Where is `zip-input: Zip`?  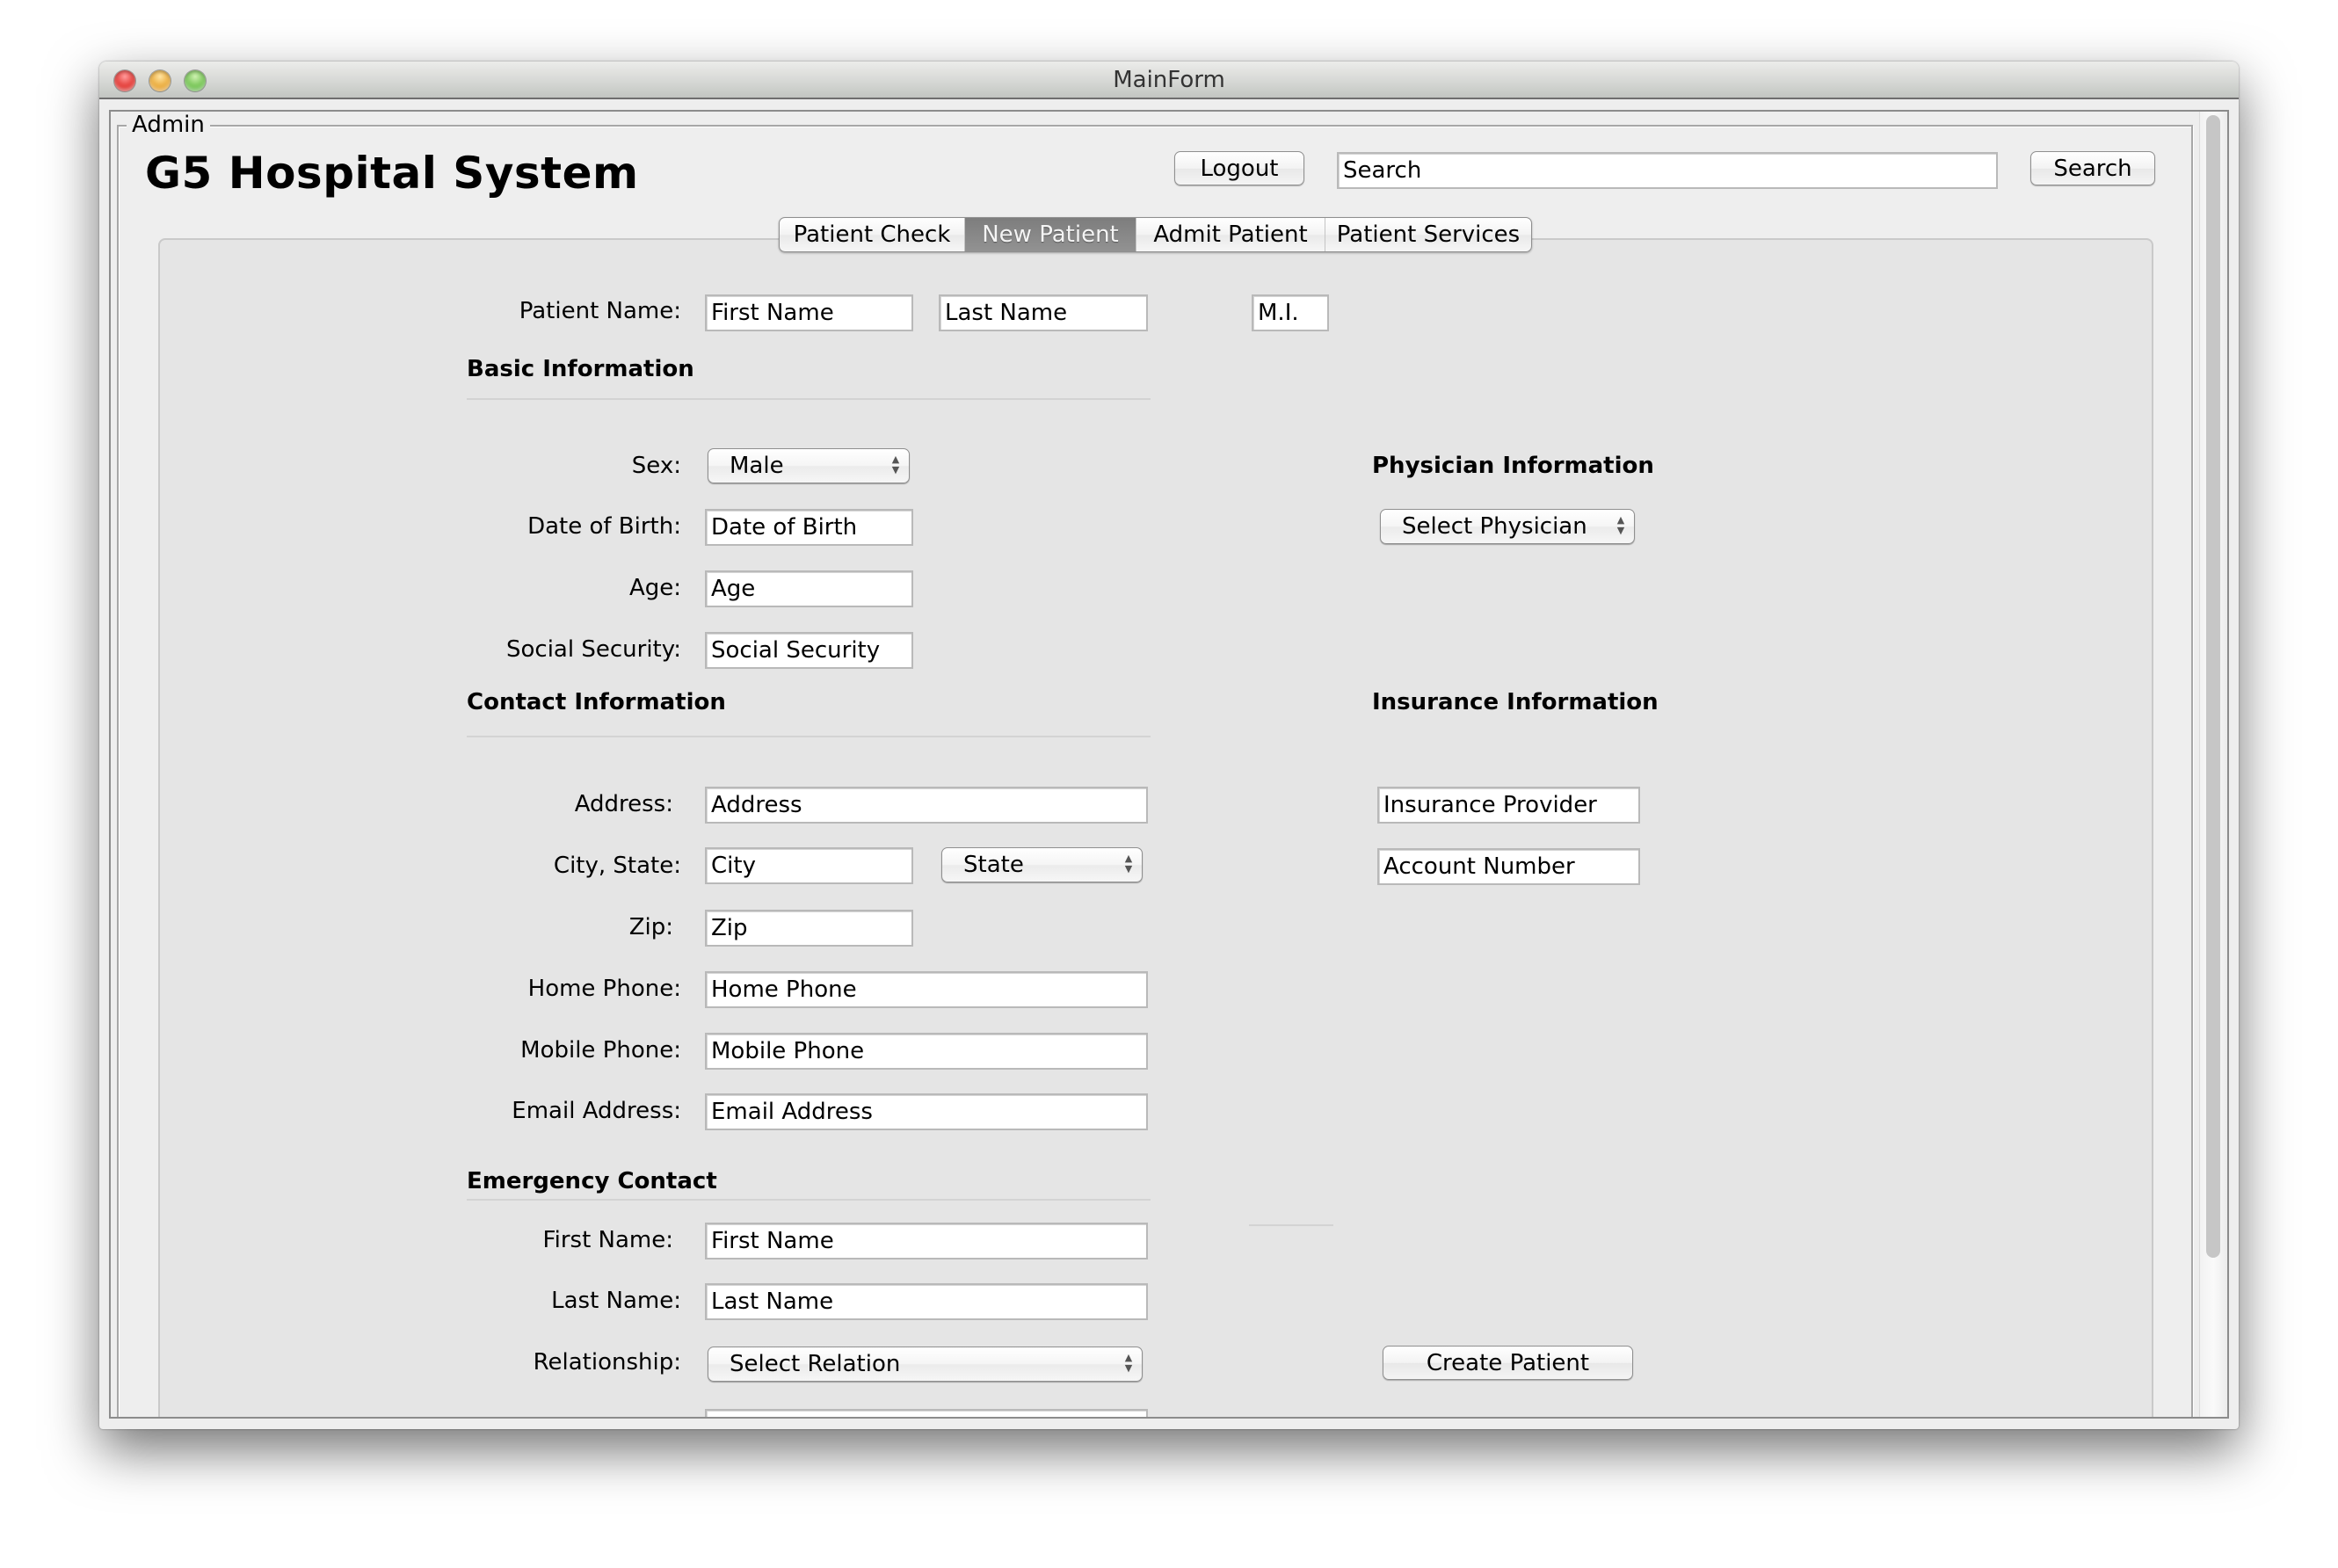 zip-input: Zip is located at coordinates (809, 928).